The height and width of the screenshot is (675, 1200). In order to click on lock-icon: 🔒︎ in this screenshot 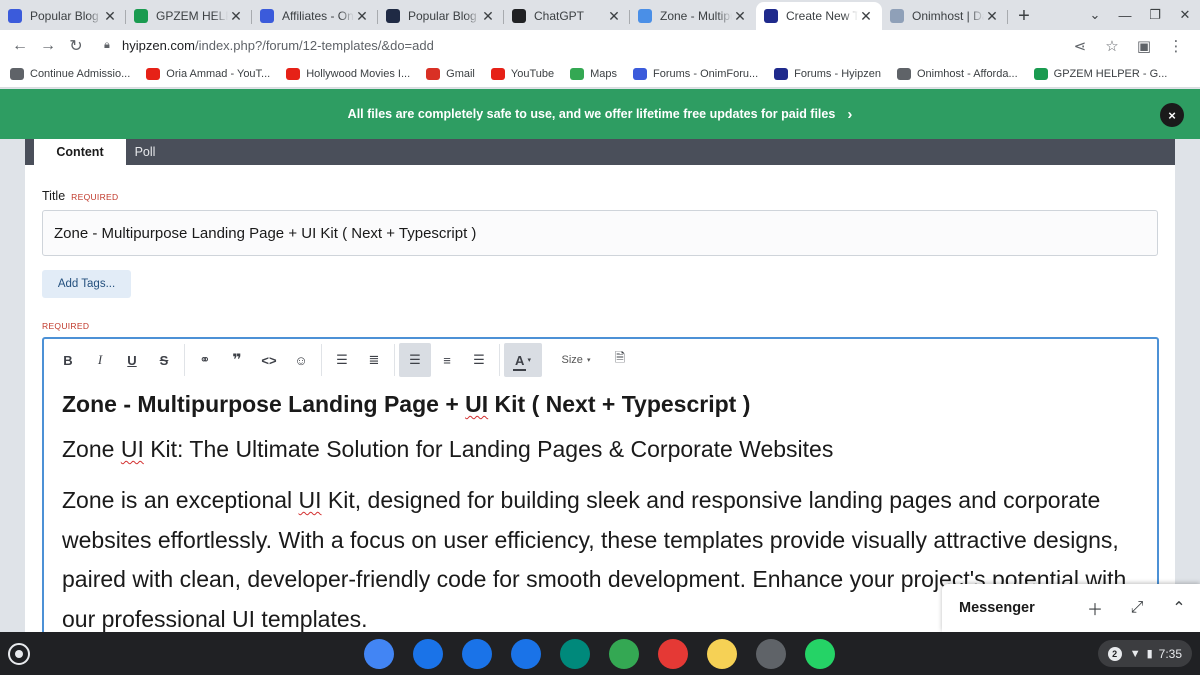, I will do `click(113, 45)`.